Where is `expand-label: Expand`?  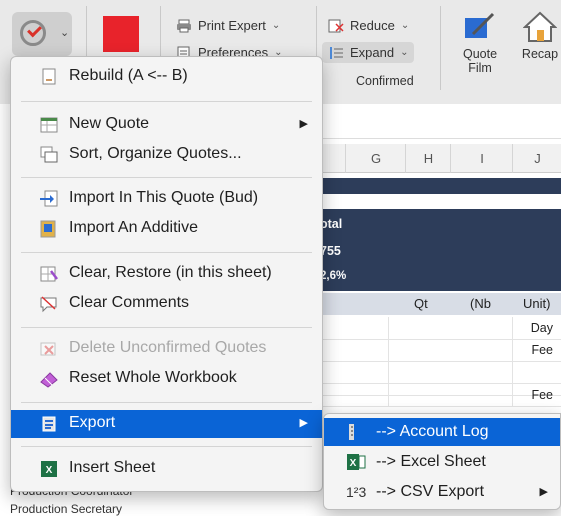
expand-label: Expand is located at coordinates (372, 52).